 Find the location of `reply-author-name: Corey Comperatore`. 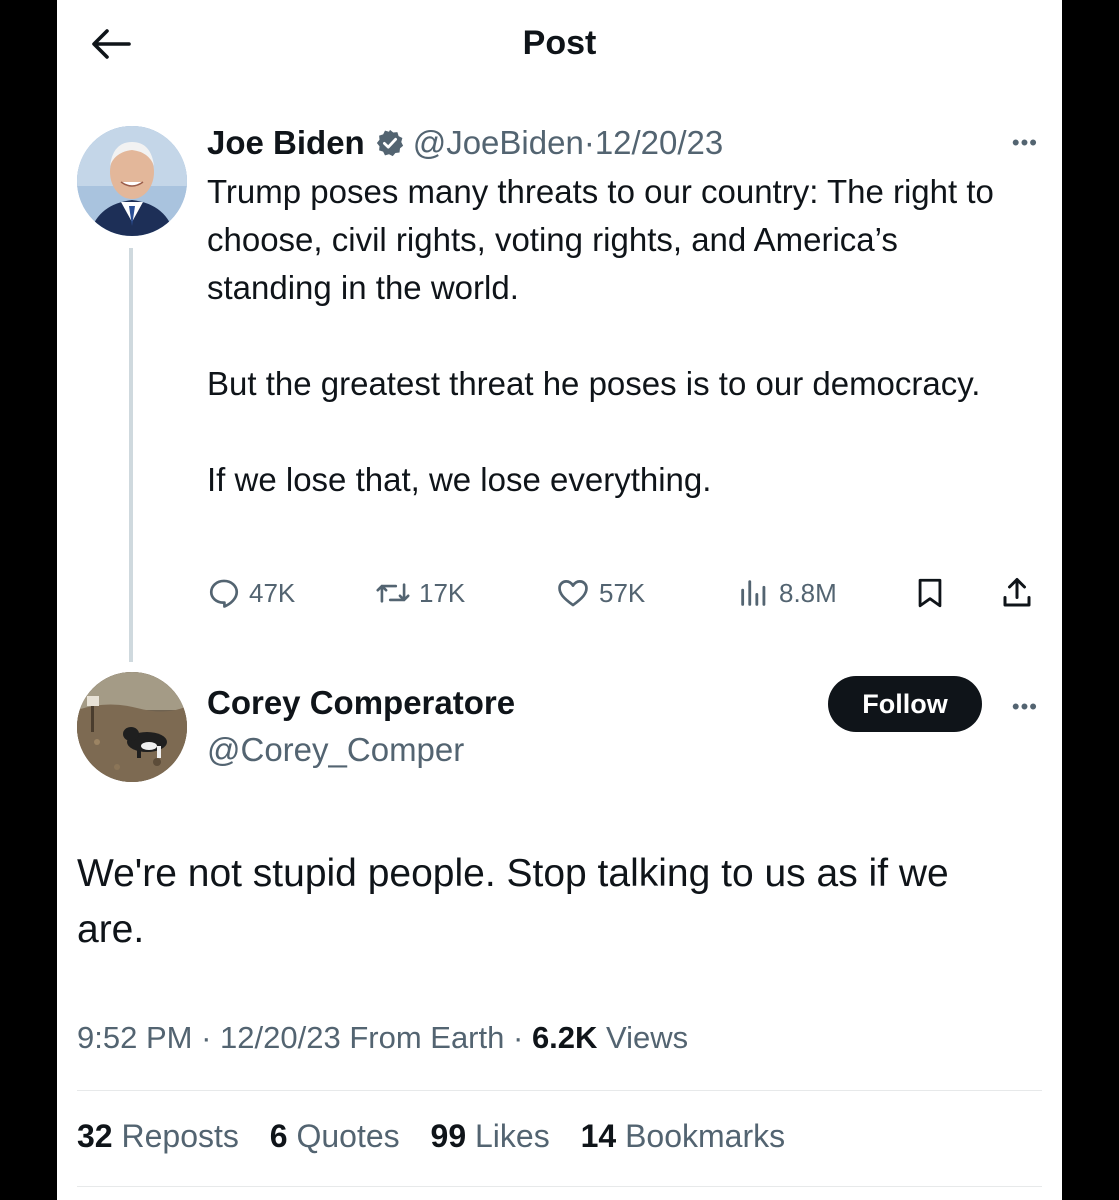

reply-author-name: Corey Comperatore is located at coordinates (361, 703).